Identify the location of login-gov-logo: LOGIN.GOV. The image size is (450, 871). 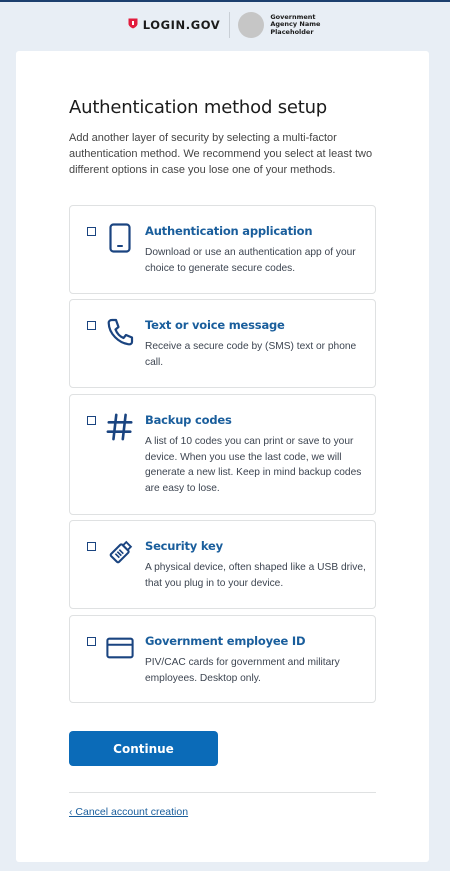
(179, 25).